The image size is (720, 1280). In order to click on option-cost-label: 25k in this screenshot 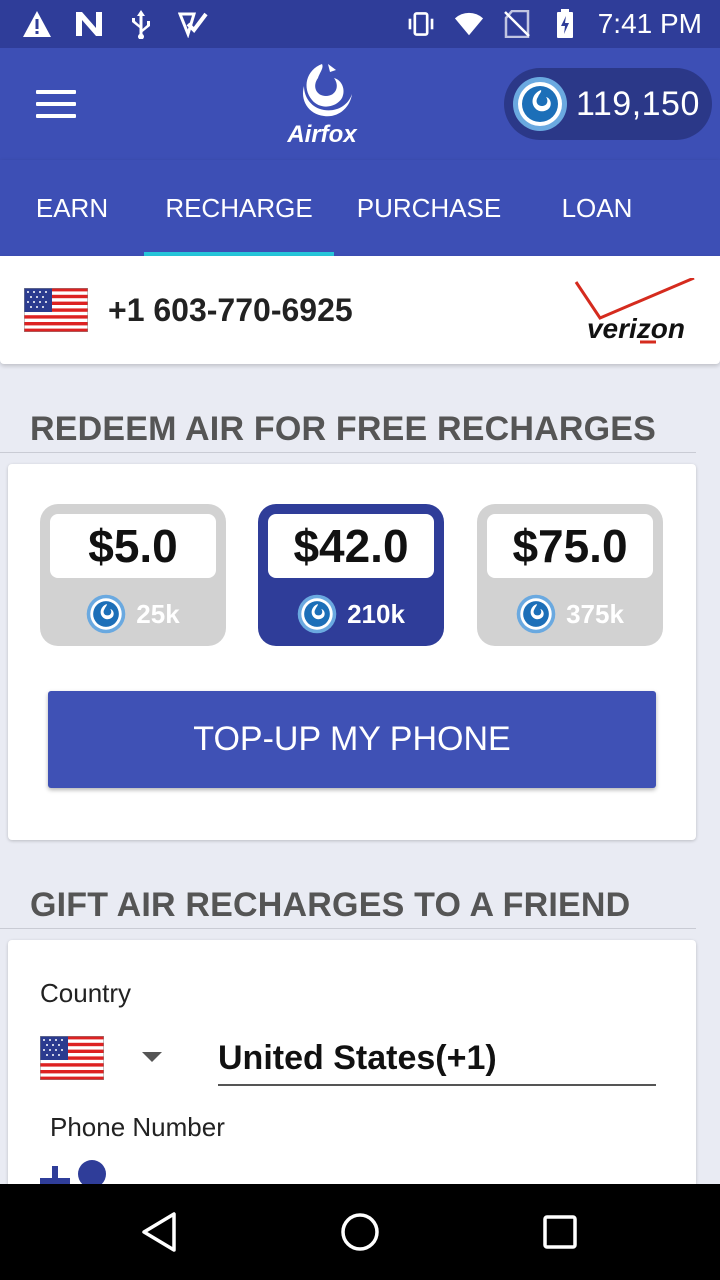, I will do `click(158, 613)`.